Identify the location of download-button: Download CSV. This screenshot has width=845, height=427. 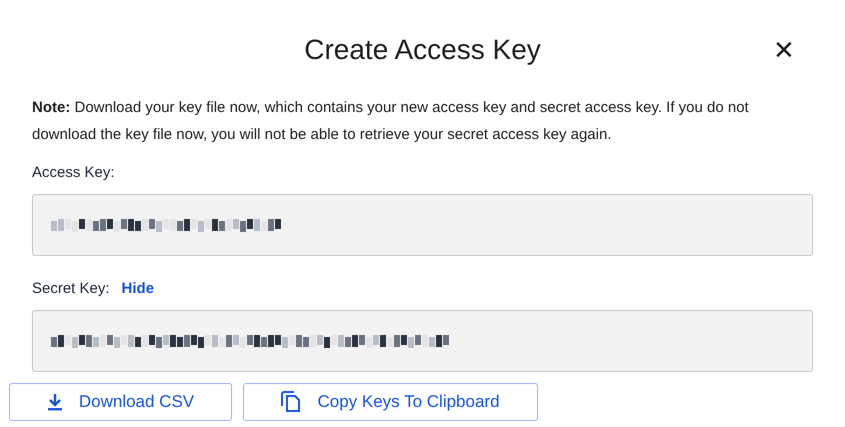
(120, 402).